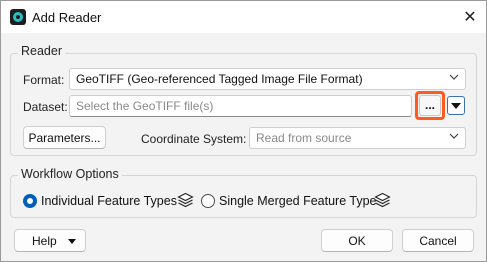 Image resolution: width=487 pixels, height=262 pixels. What do you see at coordinates (70, 174) in the screenshot?
I see `workflow-group-label: Workflow Options` at bounding box center [70, 174].